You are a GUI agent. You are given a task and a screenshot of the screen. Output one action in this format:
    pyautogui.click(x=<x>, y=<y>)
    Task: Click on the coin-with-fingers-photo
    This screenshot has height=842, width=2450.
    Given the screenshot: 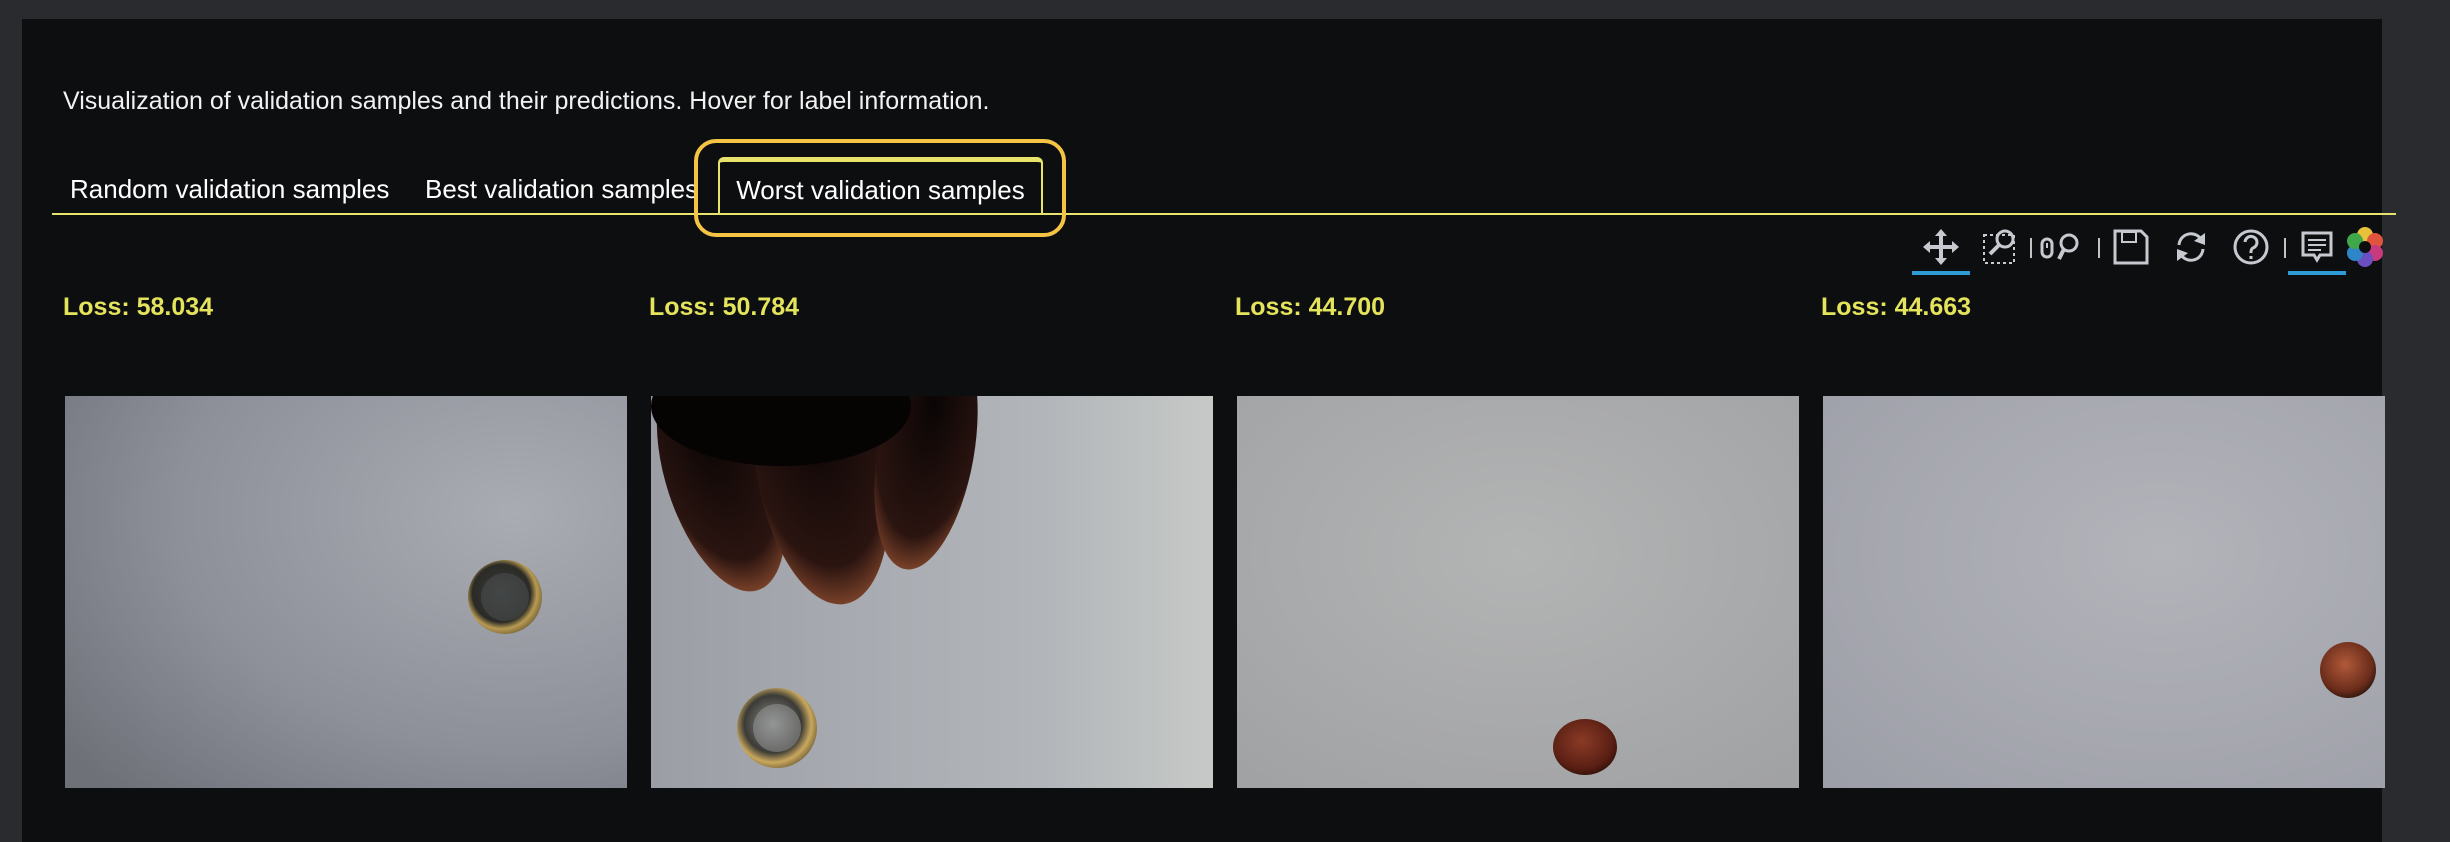 What is the action you would take?
    pyautogui.click(x=932, y=592)
    